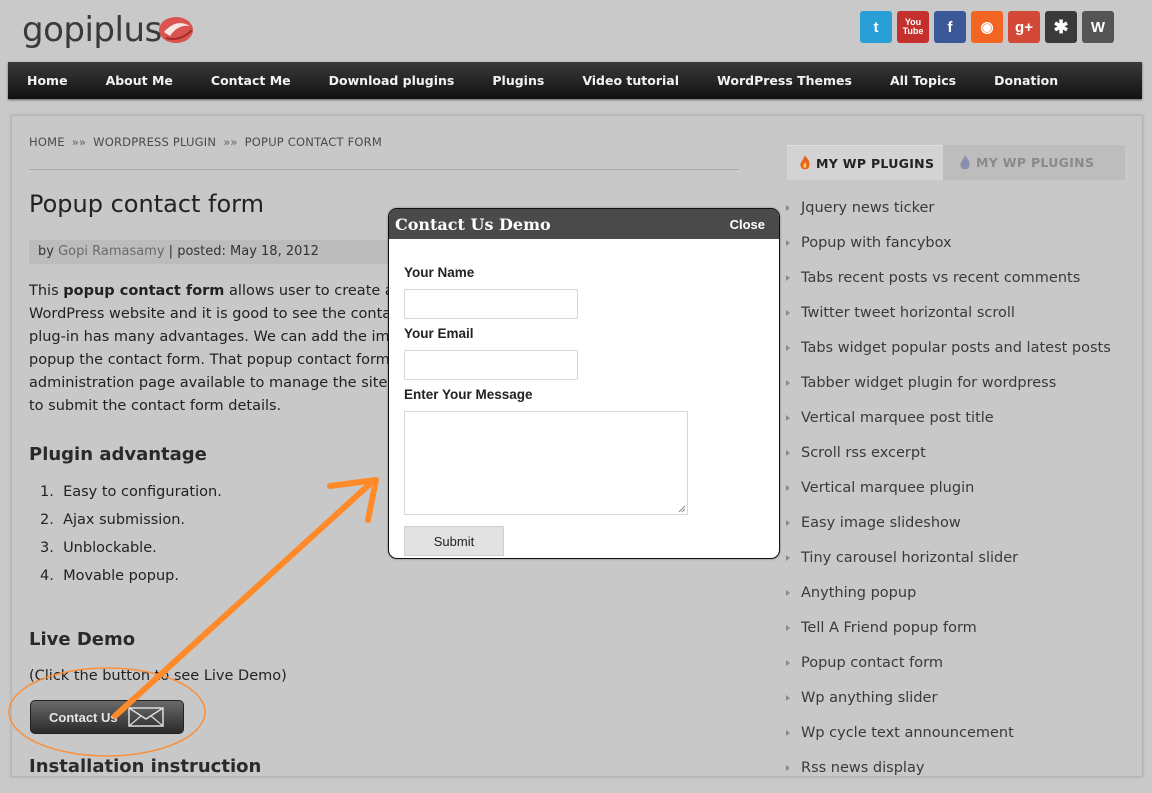 This screenshot has height=793, width=1152. What do you see at coordinates (439, 272) in the screenshot?
I see `name-label: Your Name` at bounding box center [439, 272].